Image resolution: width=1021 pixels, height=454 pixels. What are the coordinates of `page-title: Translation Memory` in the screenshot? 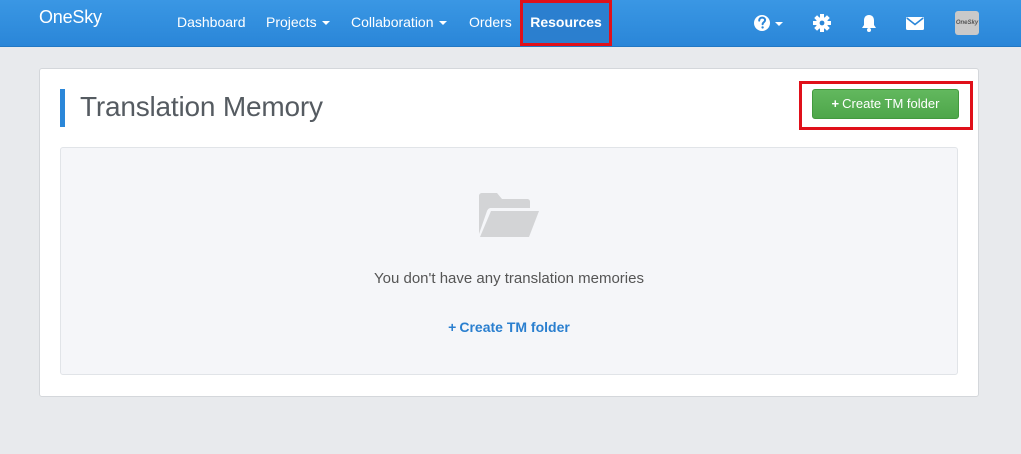 It's located at (201, 106).